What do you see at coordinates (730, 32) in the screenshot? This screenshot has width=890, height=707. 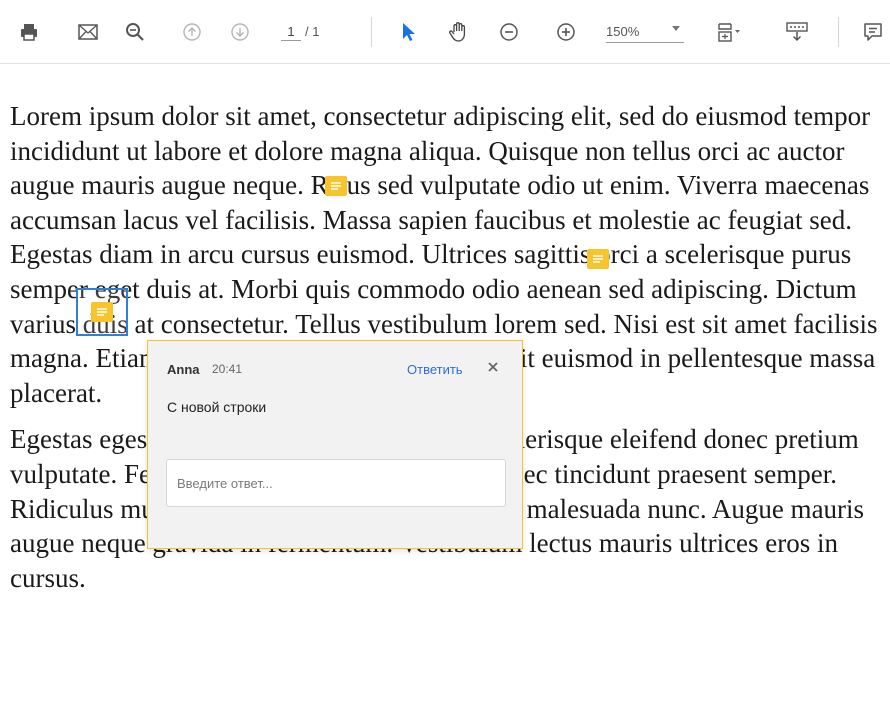 I see `fit-page-icon` at bounding box center [730, 32].